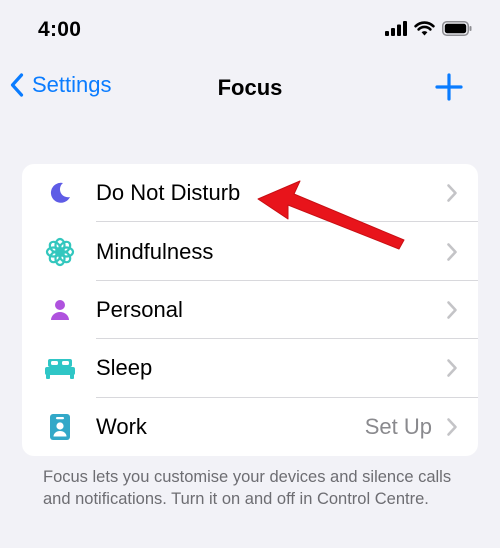  Describe the element at coordinates (60, 310) in the screenshot. I see `person-icon` at that location.